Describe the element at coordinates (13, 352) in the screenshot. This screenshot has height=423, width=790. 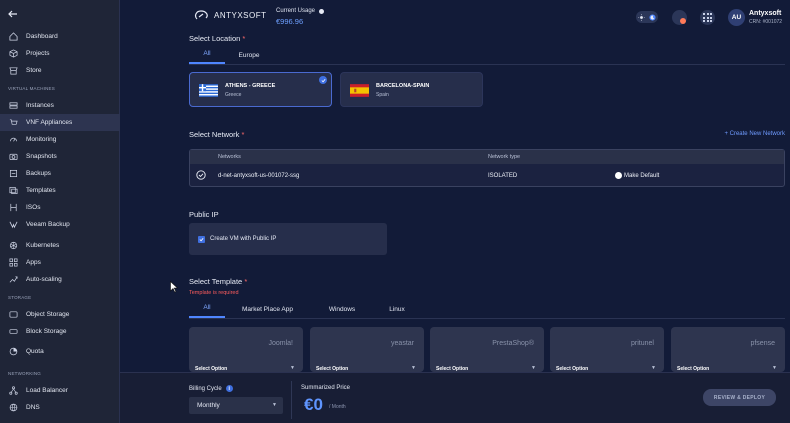
I see `quota-icon` at that location.